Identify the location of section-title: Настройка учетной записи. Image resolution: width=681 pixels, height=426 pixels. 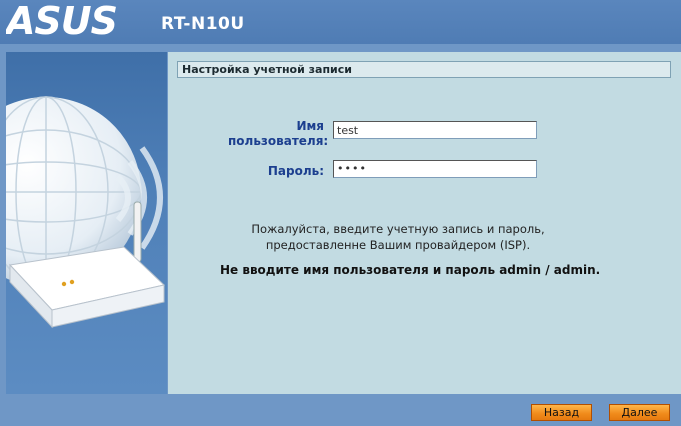
(424, 69).